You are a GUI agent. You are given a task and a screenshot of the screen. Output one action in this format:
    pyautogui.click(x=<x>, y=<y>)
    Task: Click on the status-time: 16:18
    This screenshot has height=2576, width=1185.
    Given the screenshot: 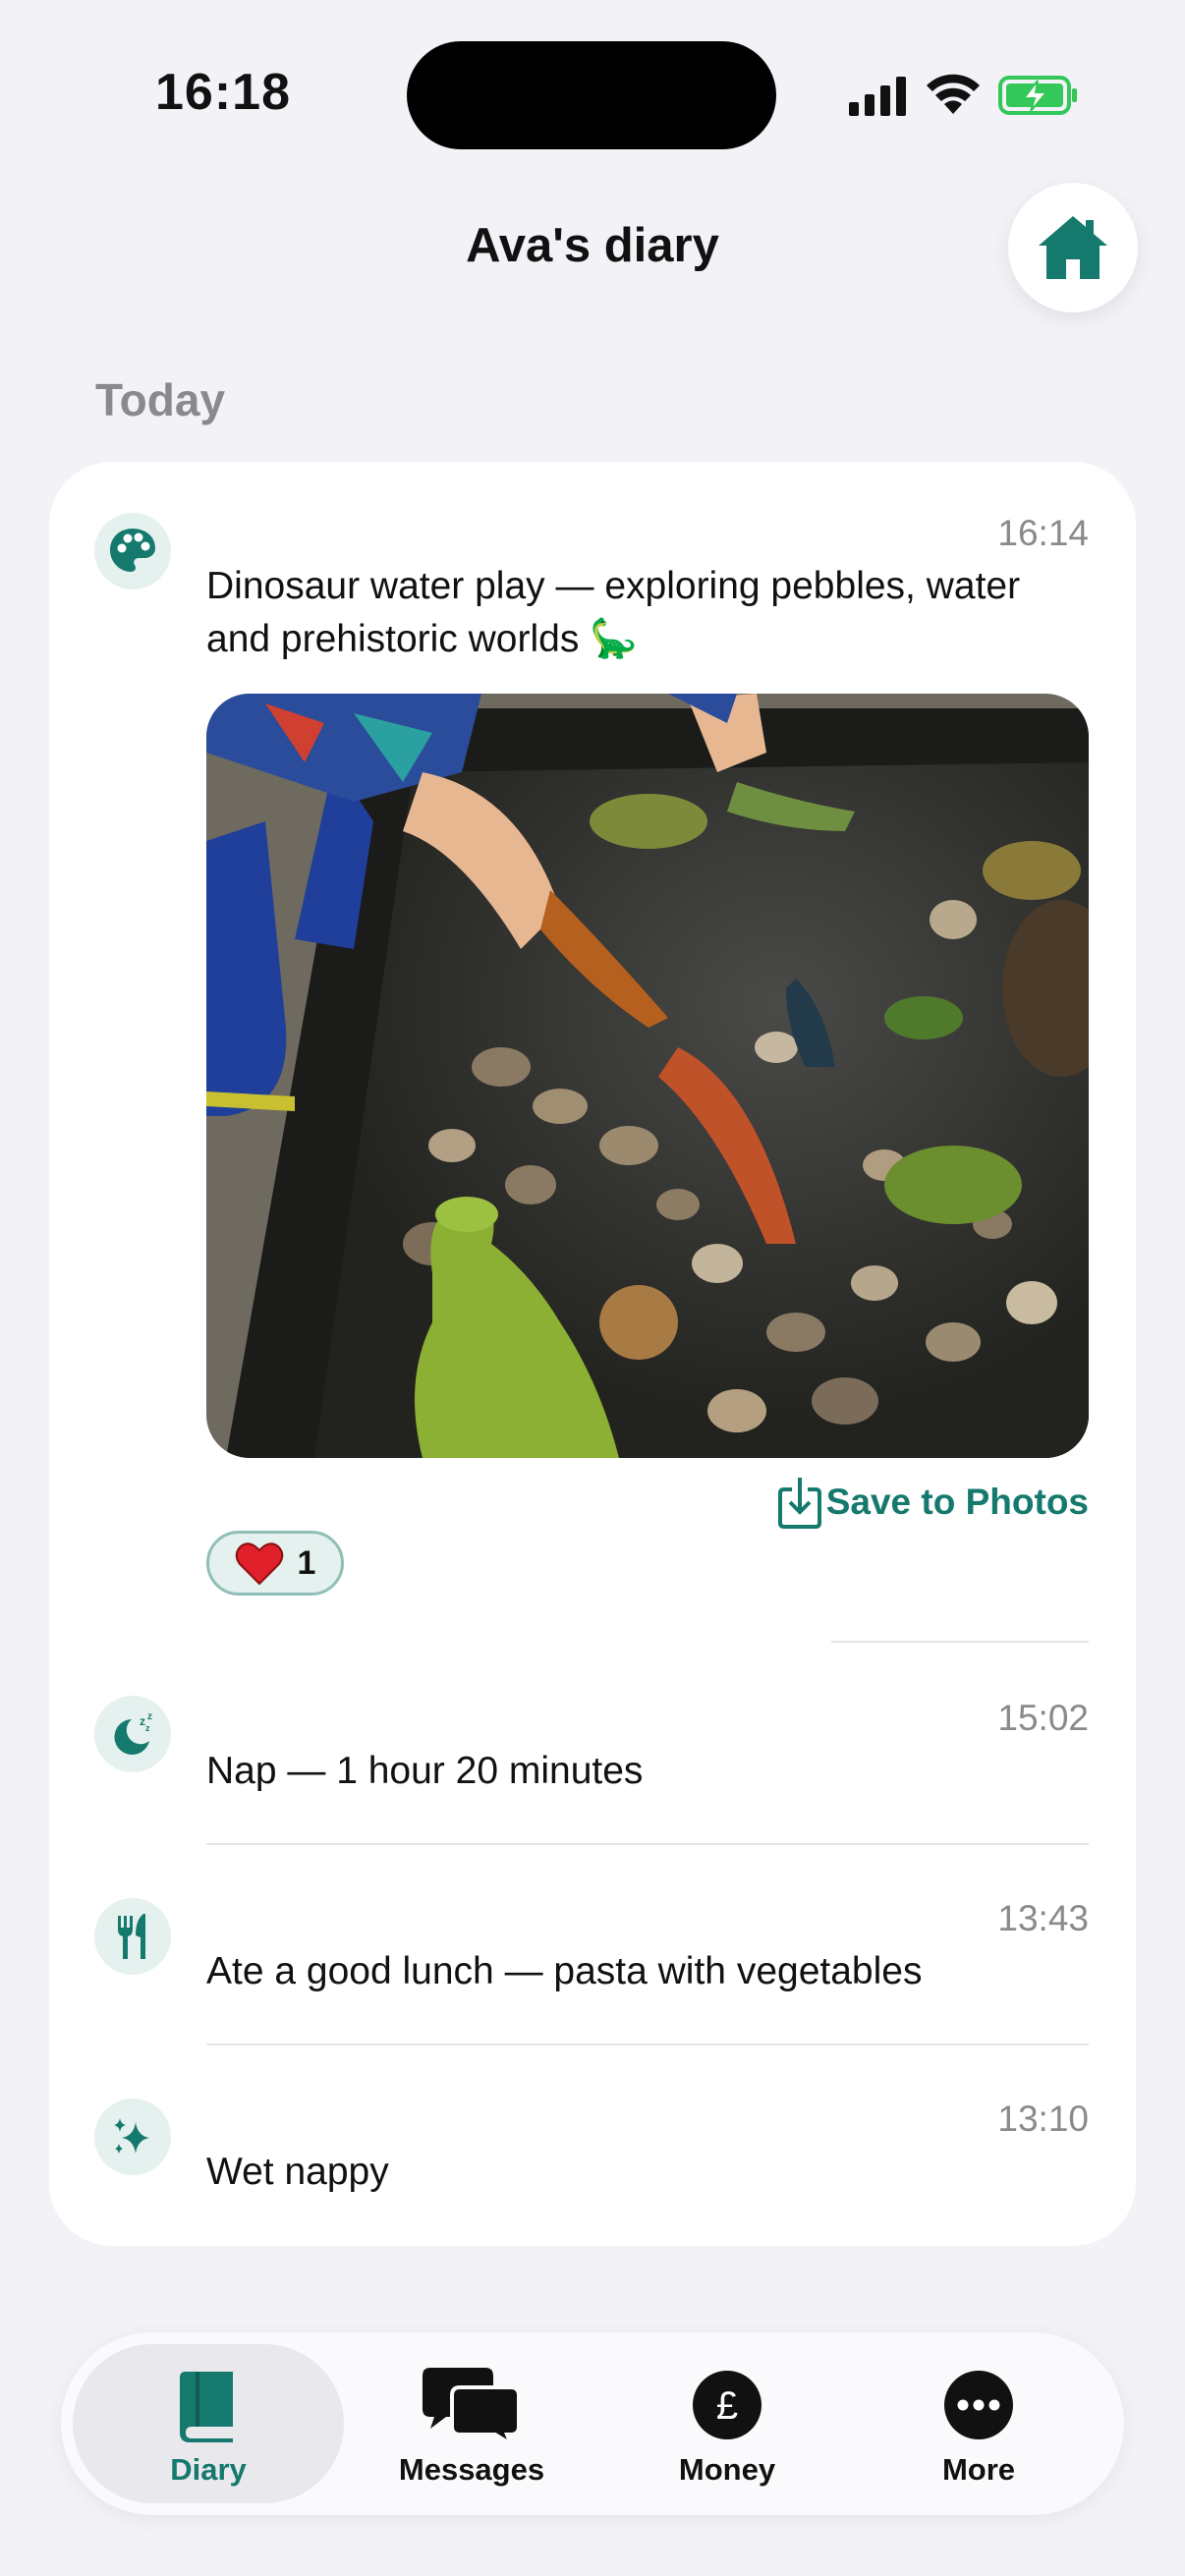 What is the action you would take?
    pyautogui.click(x=223, y=92)
    